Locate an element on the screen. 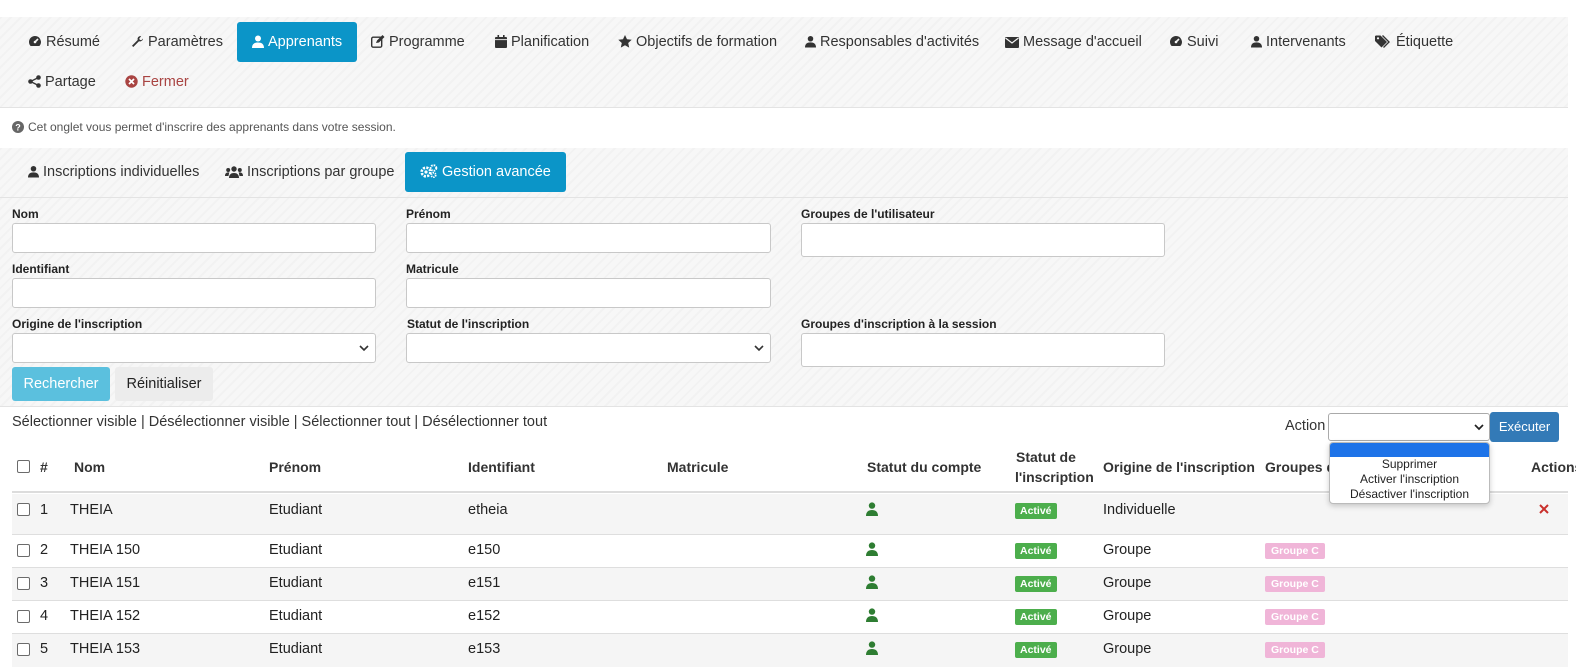 The width and height of the screenshot is (1576, 668). action-option-supprimer: Supprimer is located at coordinates (1409, 464).